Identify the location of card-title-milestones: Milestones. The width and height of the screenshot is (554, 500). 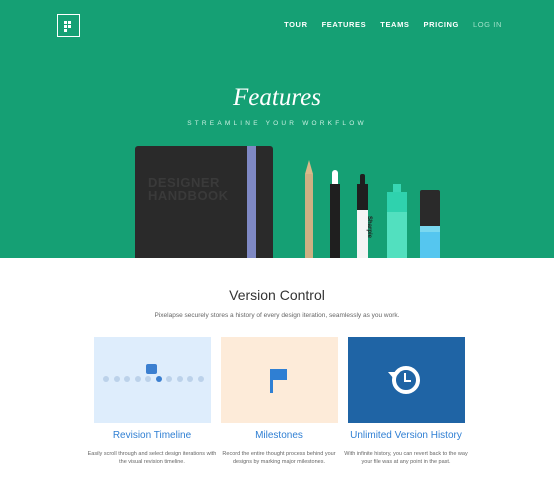
(279, 435).